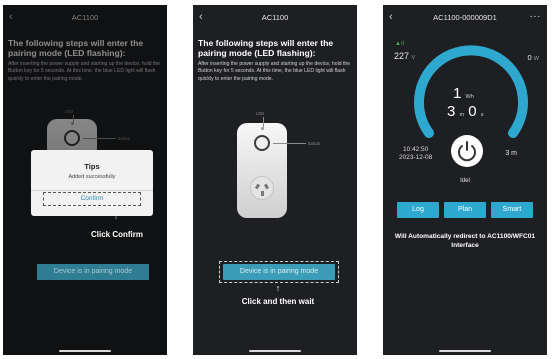 This screenshot has width=554, height=359. I want to click on power-icon, so click(467, 151).